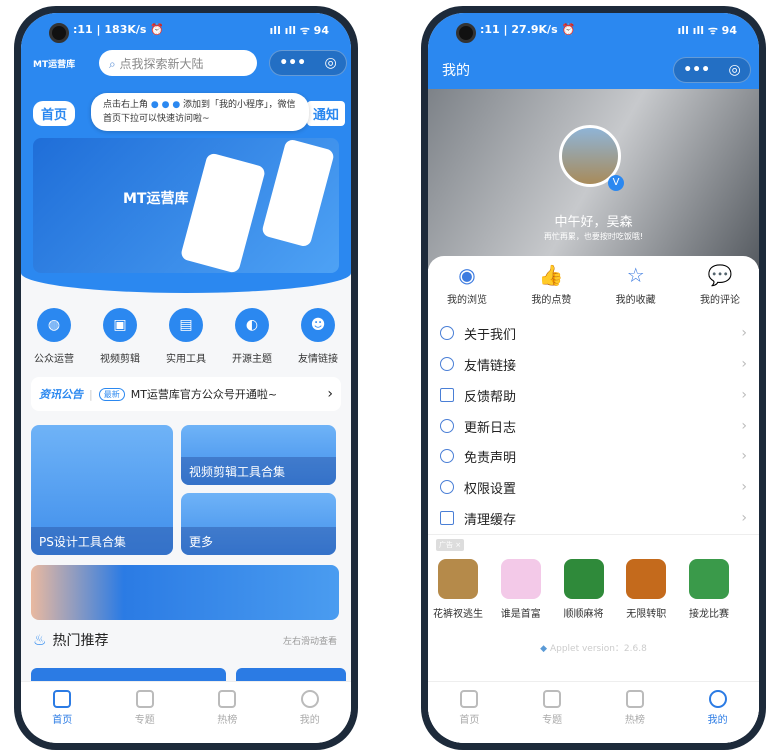 Image resolution: width=769 pixels, height=751 pixels. What do you see at coordinates (239, 105) in the screenshot?
I see `tip-text: 添加到「我的小程序」，微信` at bounding box center [239, 105].